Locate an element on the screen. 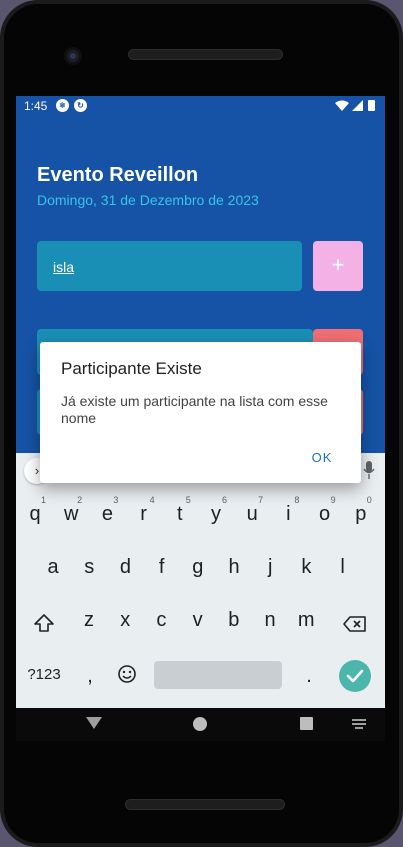 The height and width of the screenshot is (847, 403). key-a: a is located at coordinates (53, 567).